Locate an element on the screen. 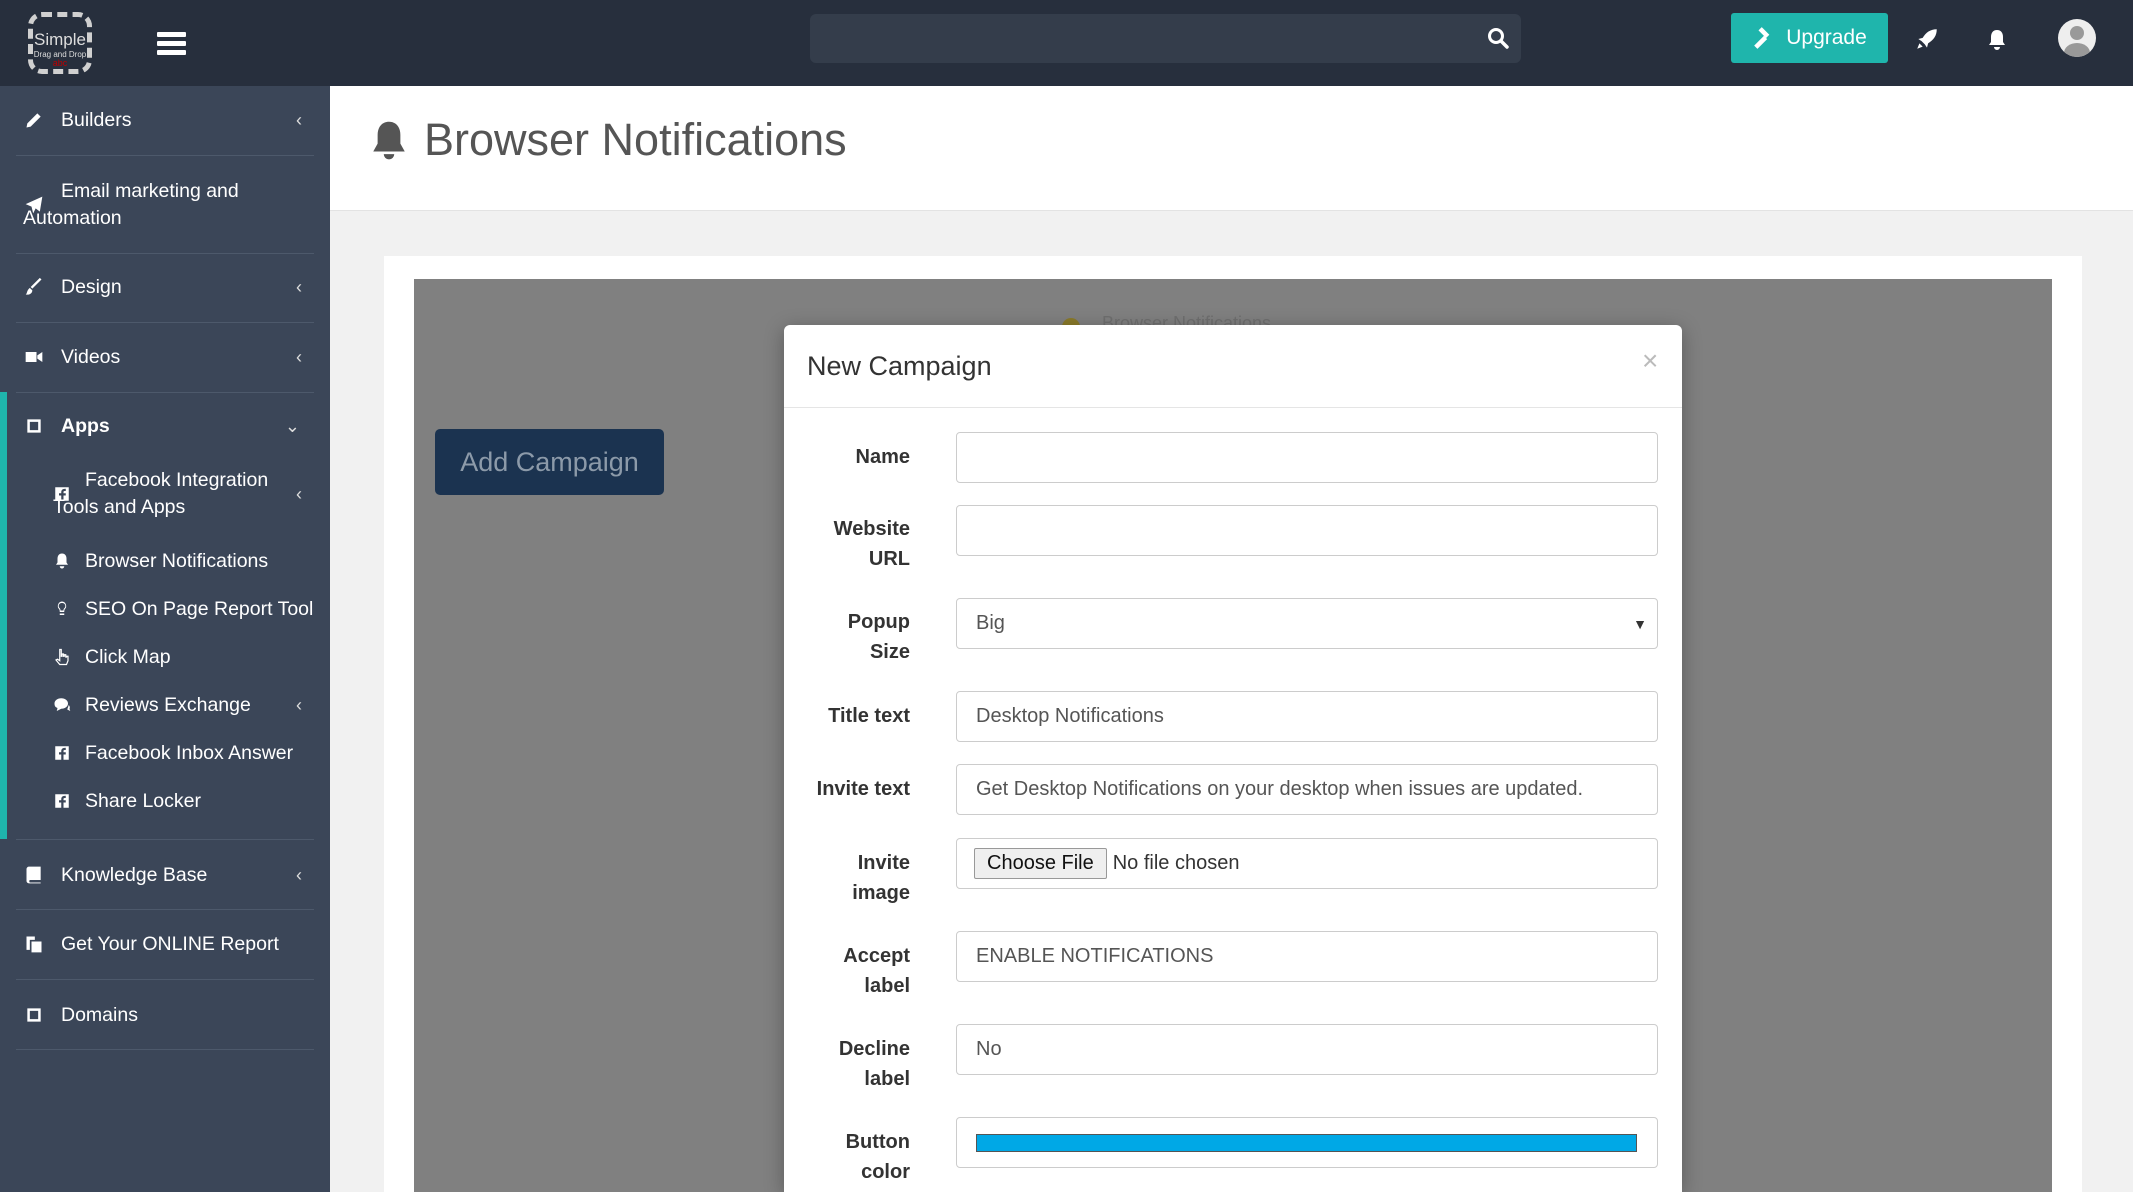 The image size is (2133, 1192). sidebar-item-domains: Domains is located at coordinates (165, 1015).